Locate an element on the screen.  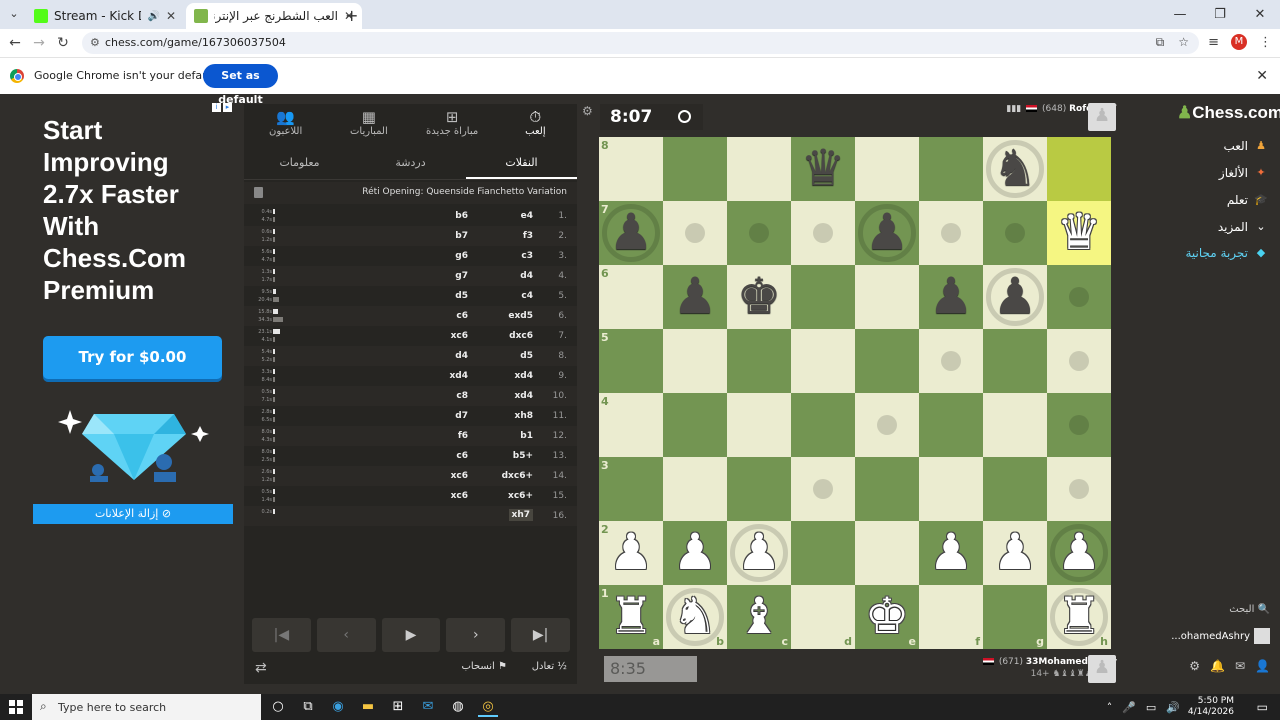
tab-players: 👥 اللاعبون is located at coordinates (285, 125).